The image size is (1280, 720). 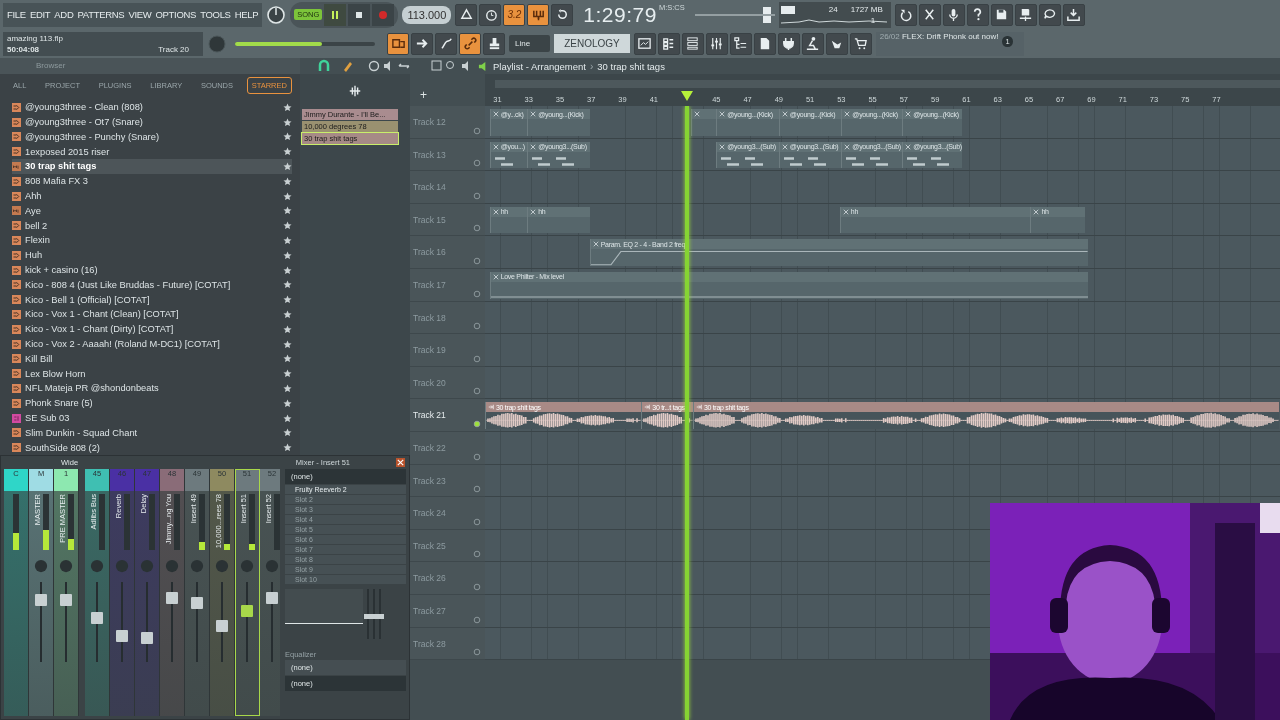 What do you see at coordinates (429, 219) in the screenshot?
I see `track-name: Track 15` at bounding box center [429, 219].